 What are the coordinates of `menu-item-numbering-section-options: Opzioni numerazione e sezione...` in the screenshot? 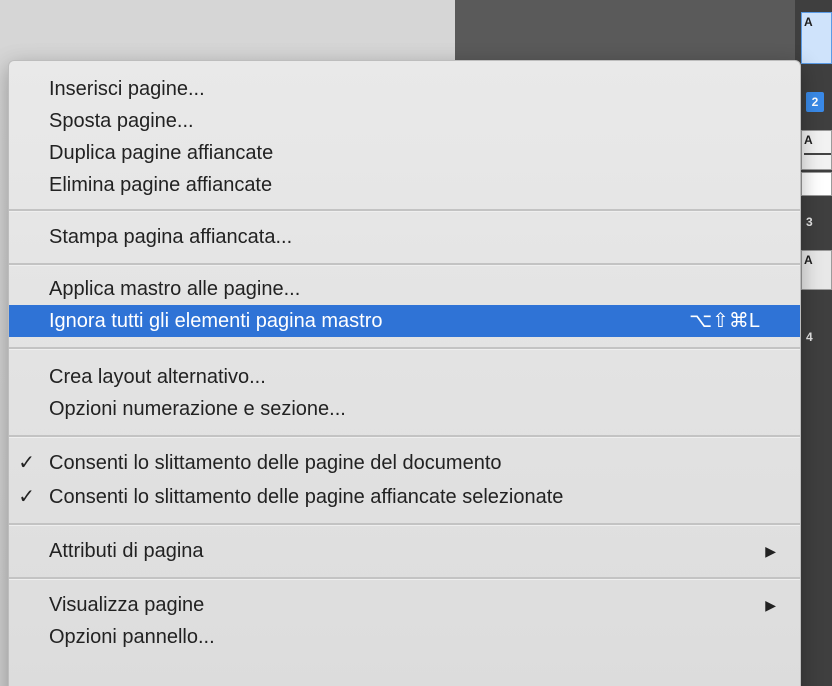 It's located at (404, 409).